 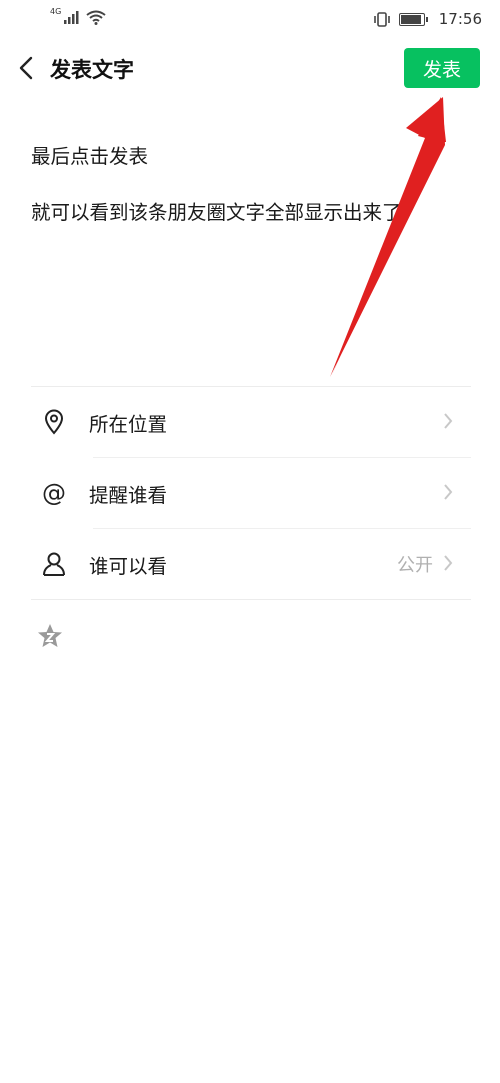 I want to click on location-pin-icon, so click(x=54, y=422).